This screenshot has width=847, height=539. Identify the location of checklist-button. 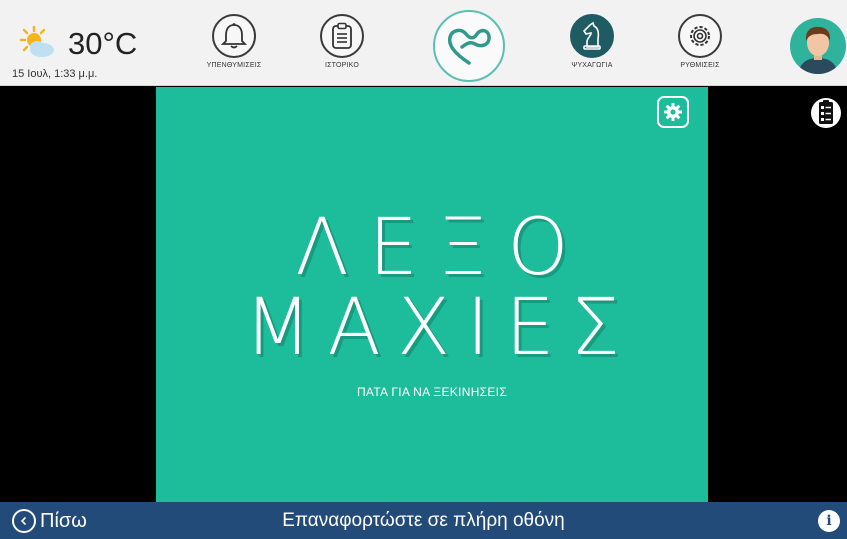
(826, 113).